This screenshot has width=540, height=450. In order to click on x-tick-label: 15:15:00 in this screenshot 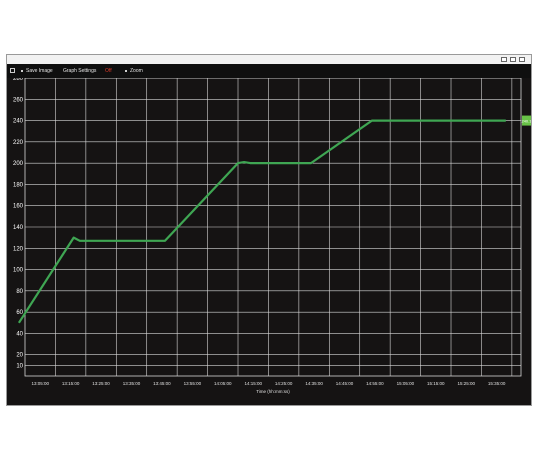, I will do `click(436, 383)`.